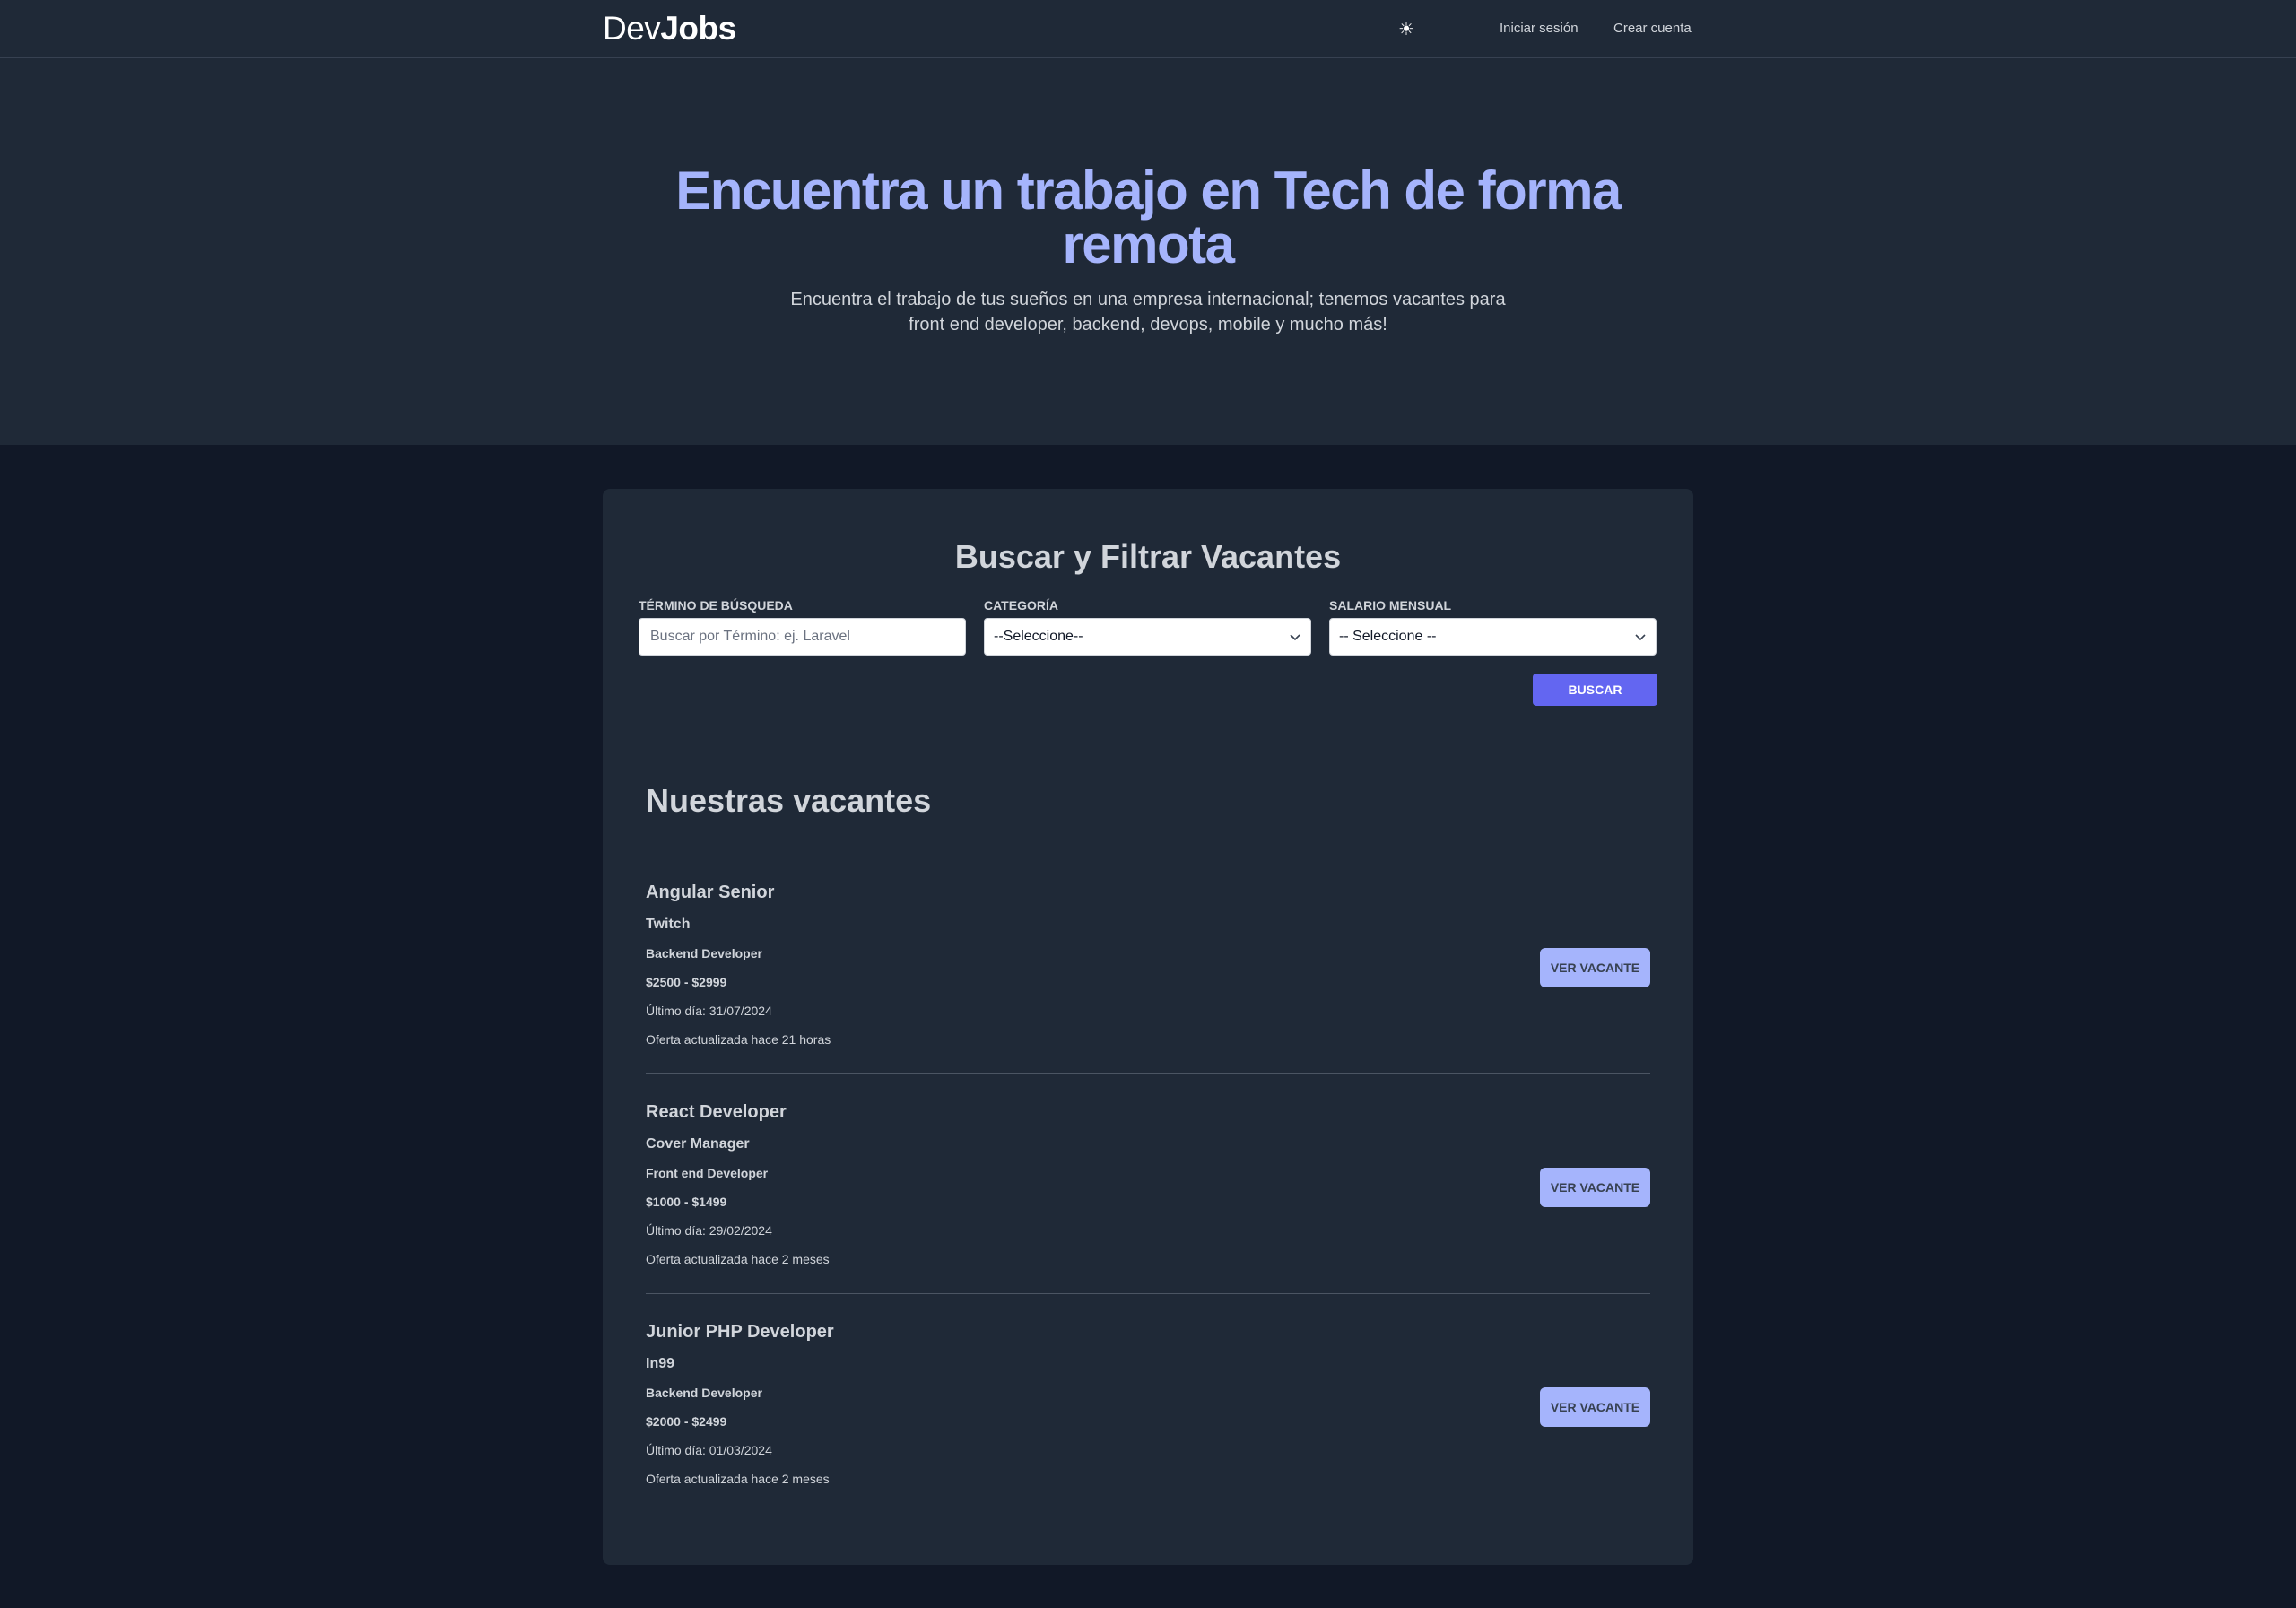  I want to click on job-salary: $2000 - $2499, so click(686, 1421).